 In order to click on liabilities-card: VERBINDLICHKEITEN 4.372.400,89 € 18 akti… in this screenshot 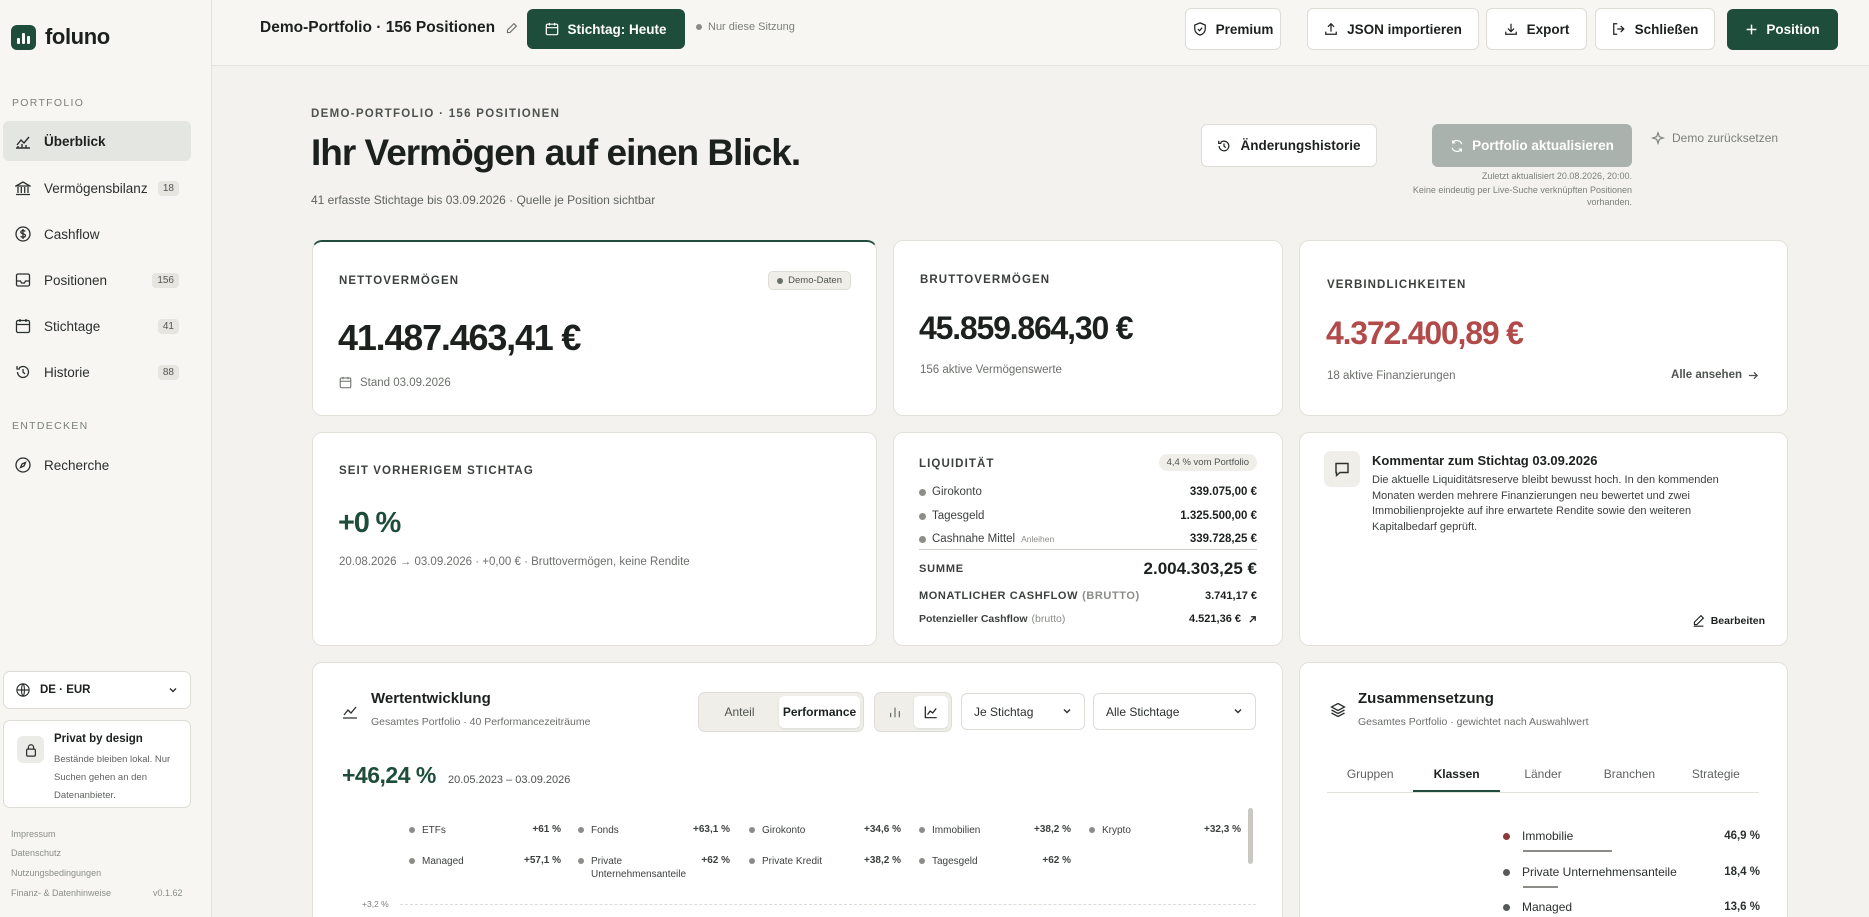, I will do `click(1543, 328)`.